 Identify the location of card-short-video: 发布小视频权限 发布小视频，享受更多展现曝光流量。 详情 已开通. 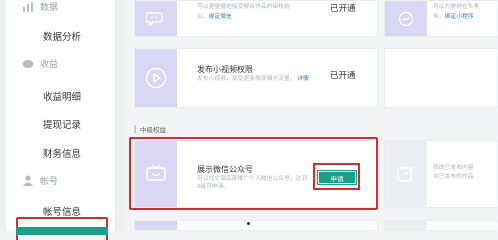
(256, 78).